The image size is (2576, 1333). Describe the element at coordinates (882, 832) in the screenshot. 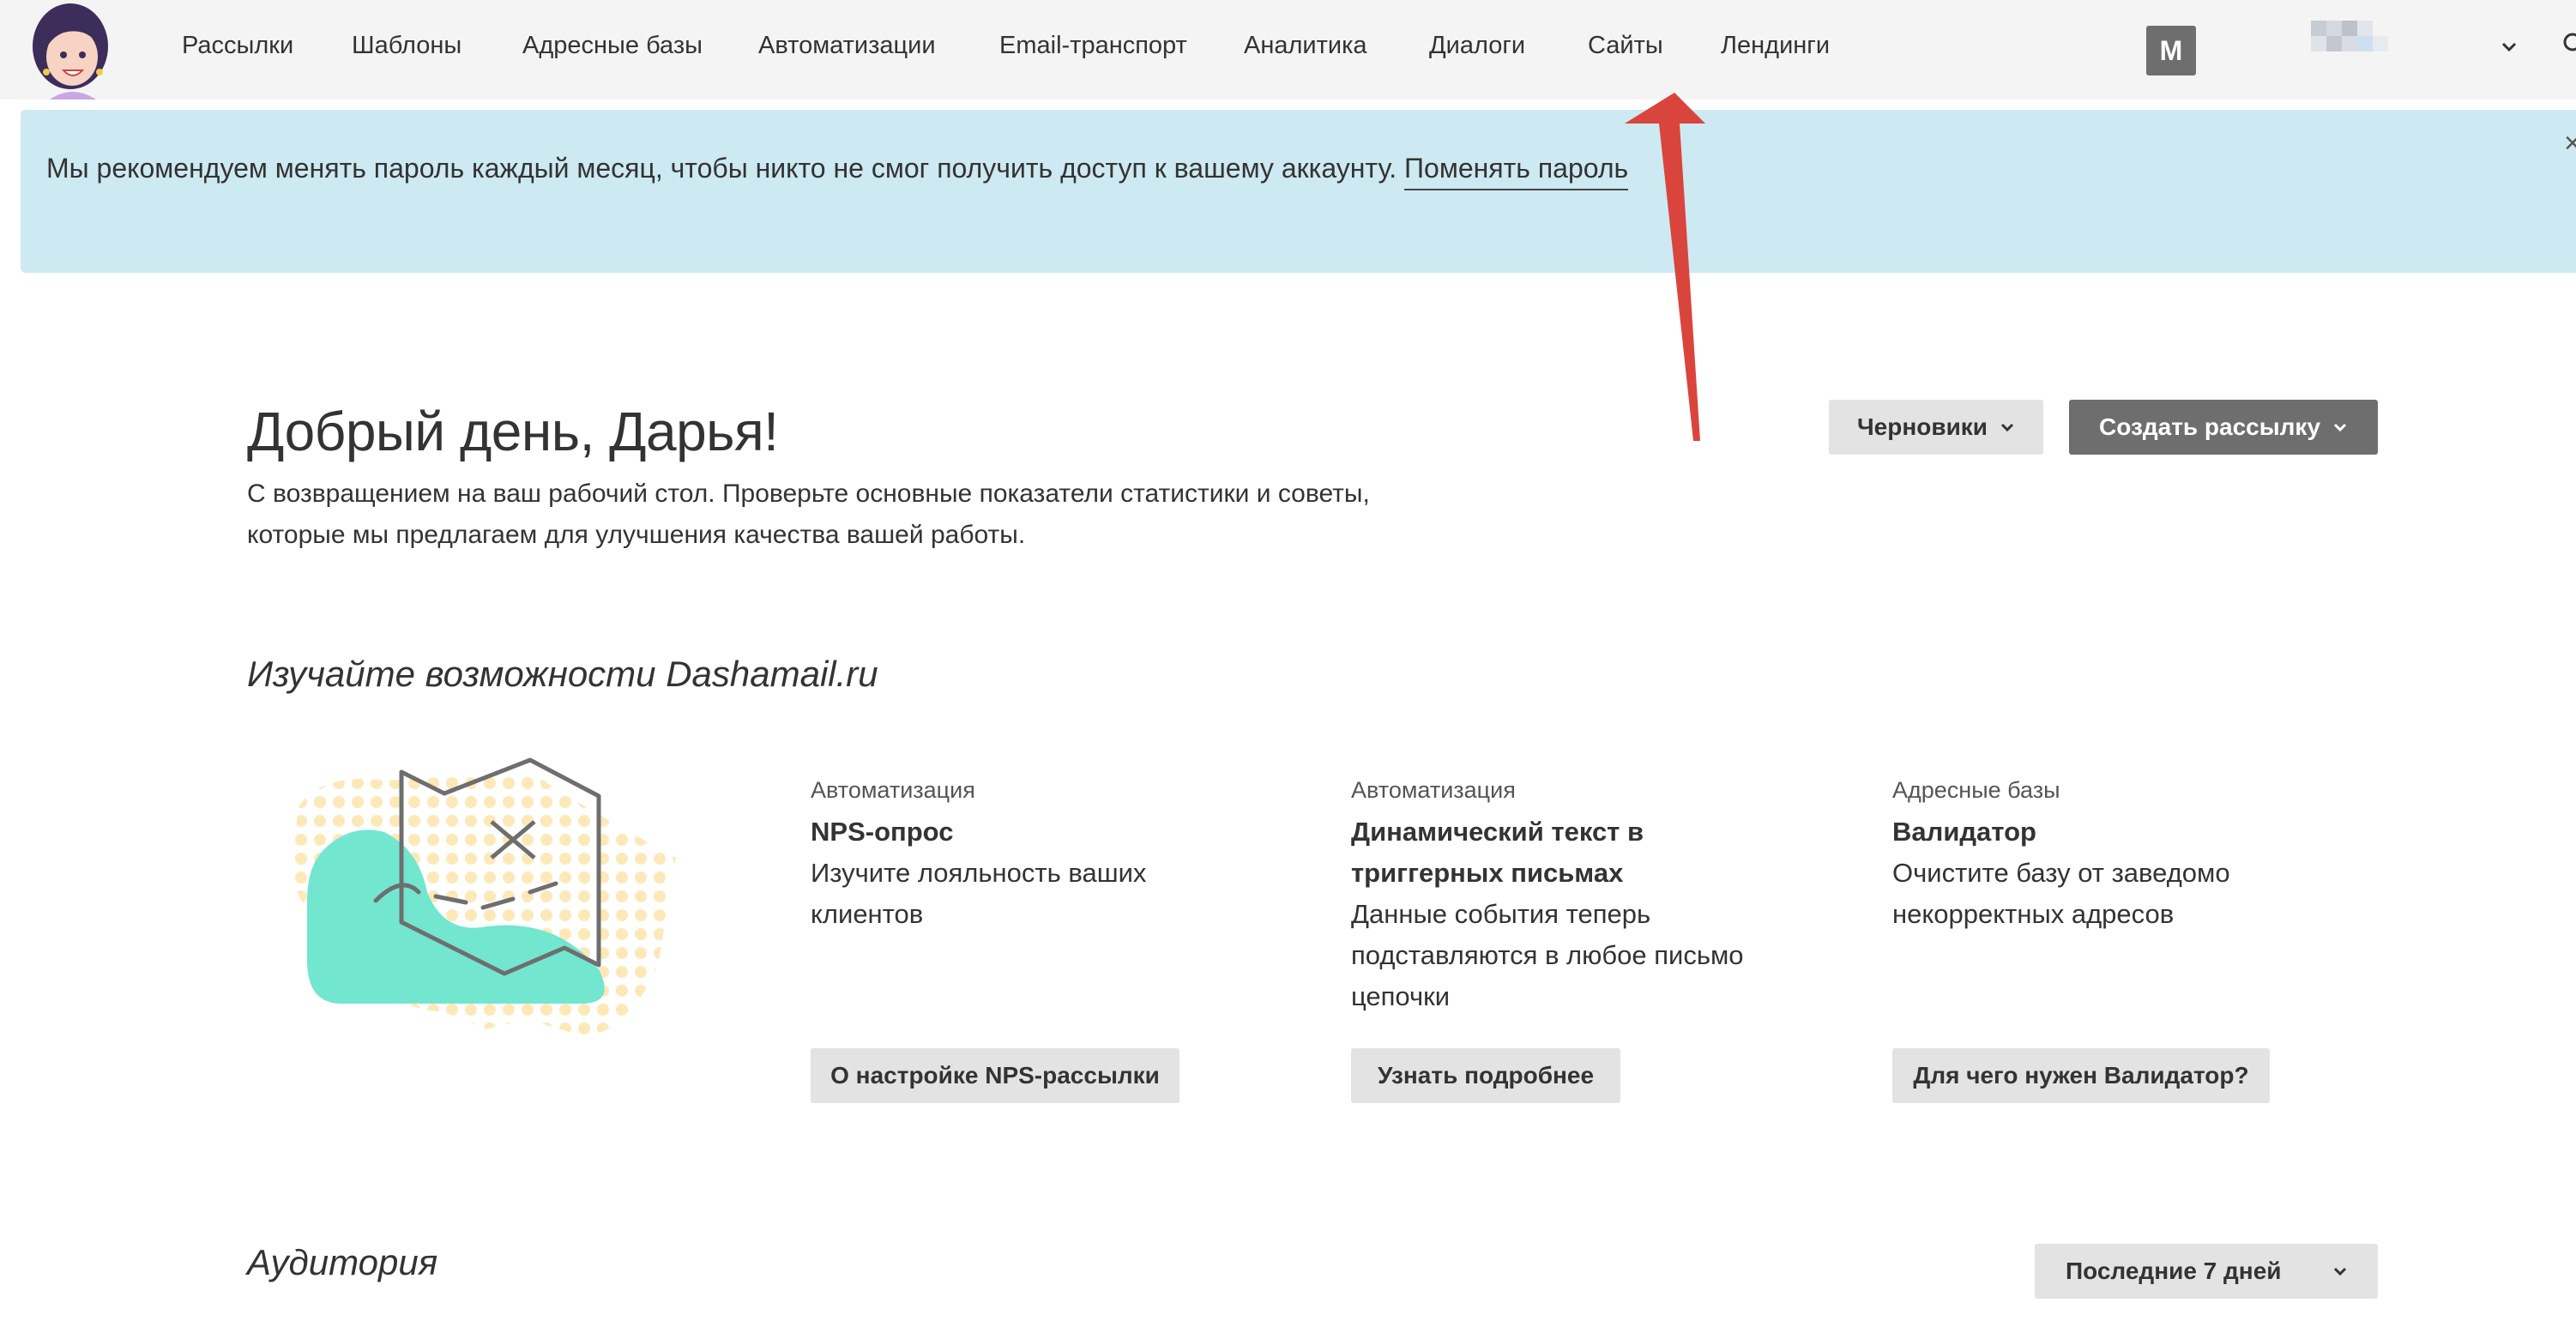

I see `card-title: NPS-опрос` at that location.